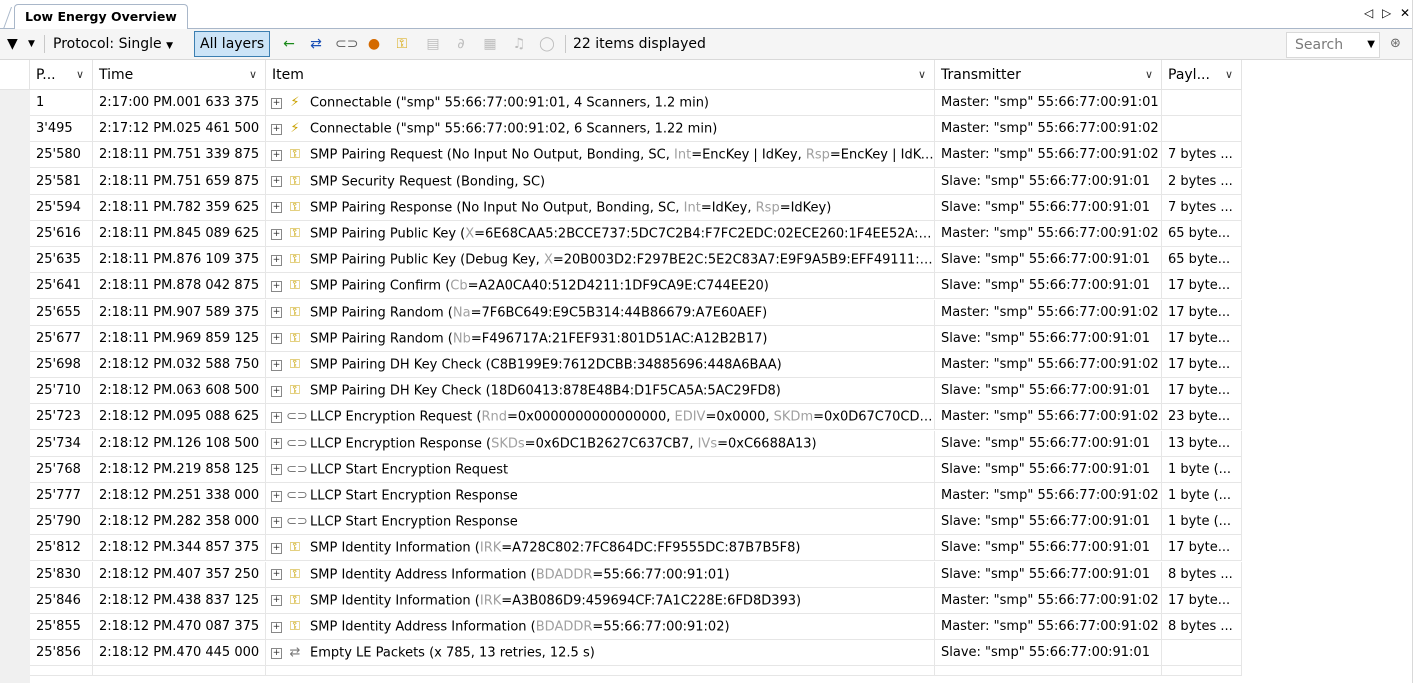 This screenshot has width=1418, height=683. What do you see at coordinates (1371, 45) in the screenshot?
I see `search-dropdown-icon: ▼` at bounding box center [1371, 45].